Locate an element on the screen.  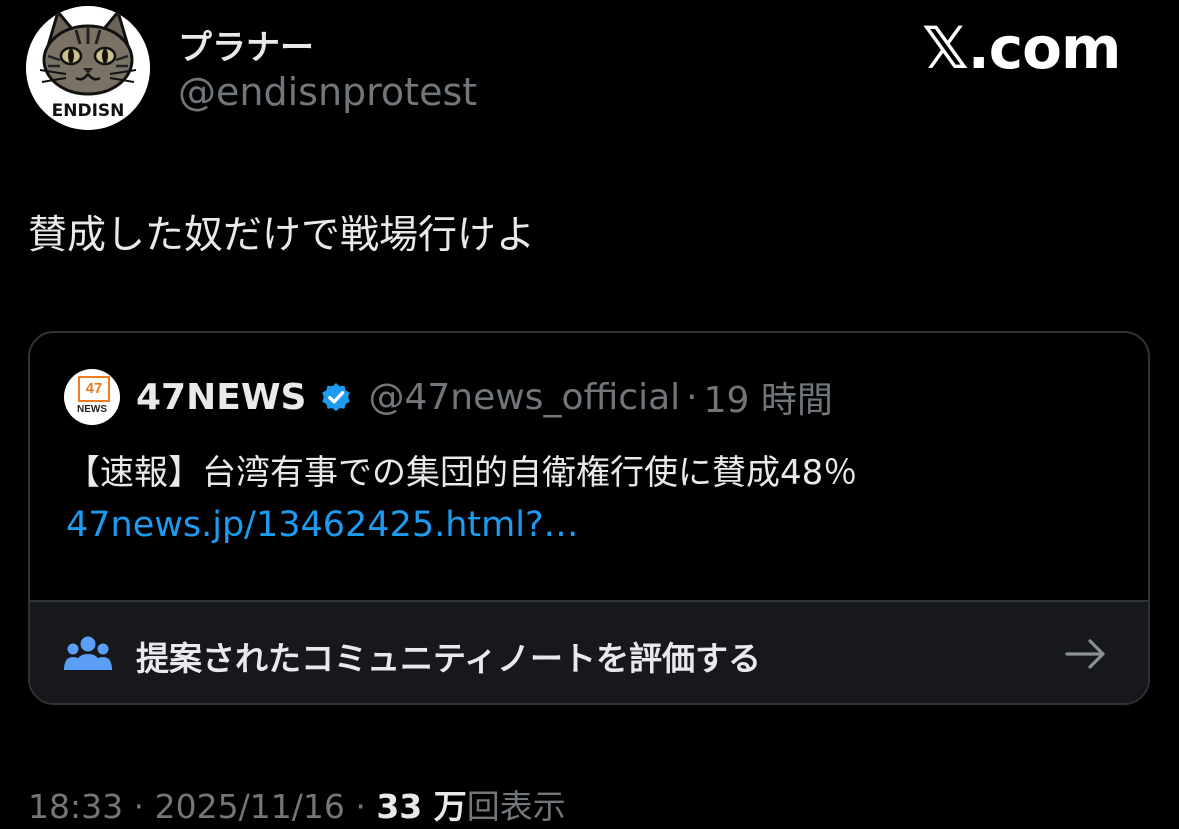
community-note-label: 提案されたコミュニティノートを評価する is located at coordinates (449, 658).